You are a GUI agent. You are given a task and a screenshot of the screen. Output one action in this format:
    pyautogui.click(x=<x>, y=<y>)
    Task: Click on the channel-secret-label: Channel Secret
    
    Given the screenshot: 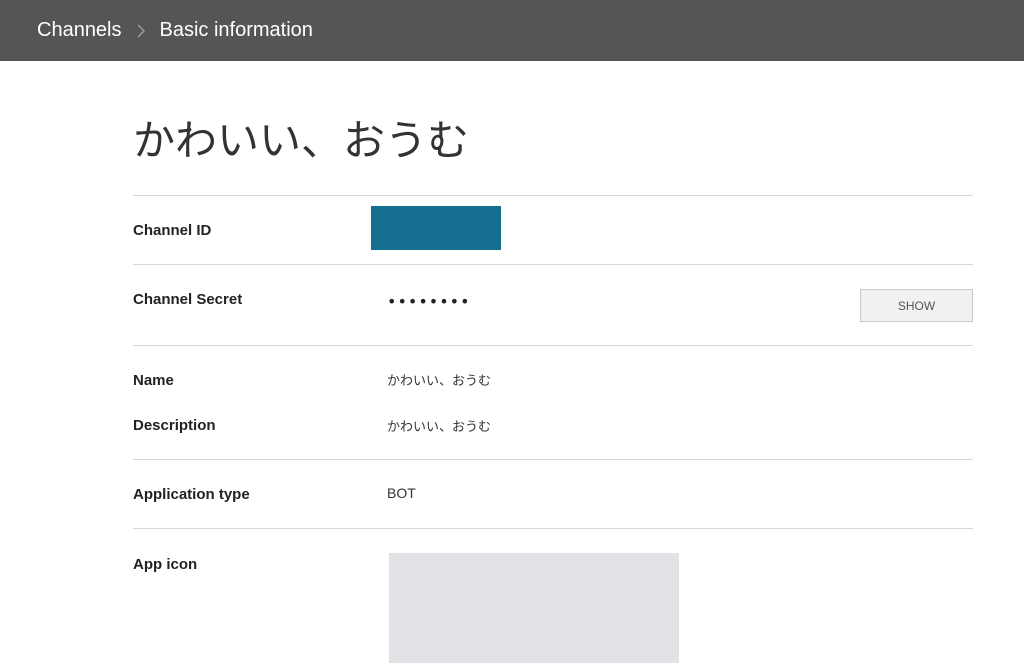 What is the action you would take?
    pyautogui.click(x=188, y=299)
    